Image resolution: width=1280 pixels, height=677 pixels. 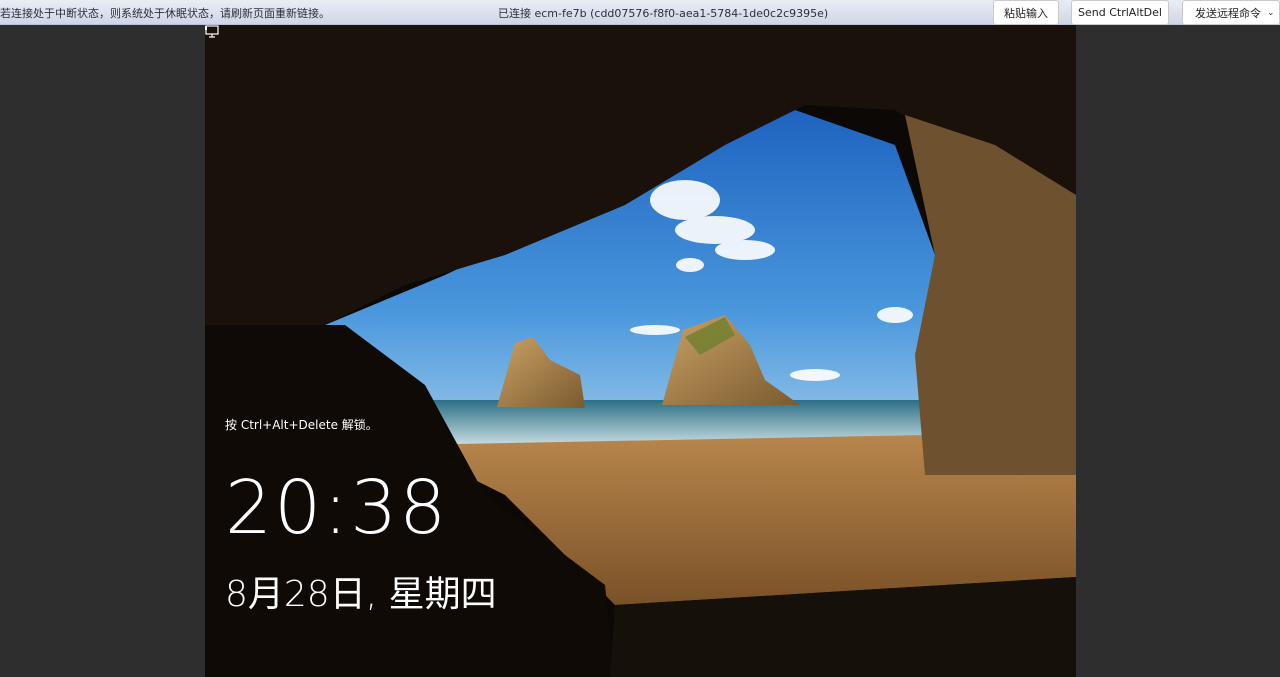 I want to click on remote-command-dropdown: 发送远程命令 ⌄, so click(x=1231, y=12).